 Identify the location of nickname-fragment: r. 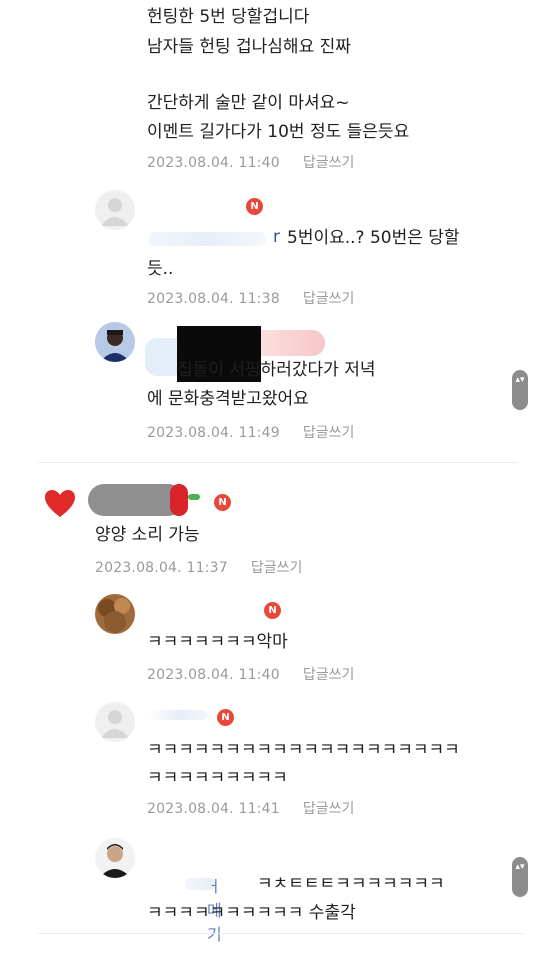
(276, 237).